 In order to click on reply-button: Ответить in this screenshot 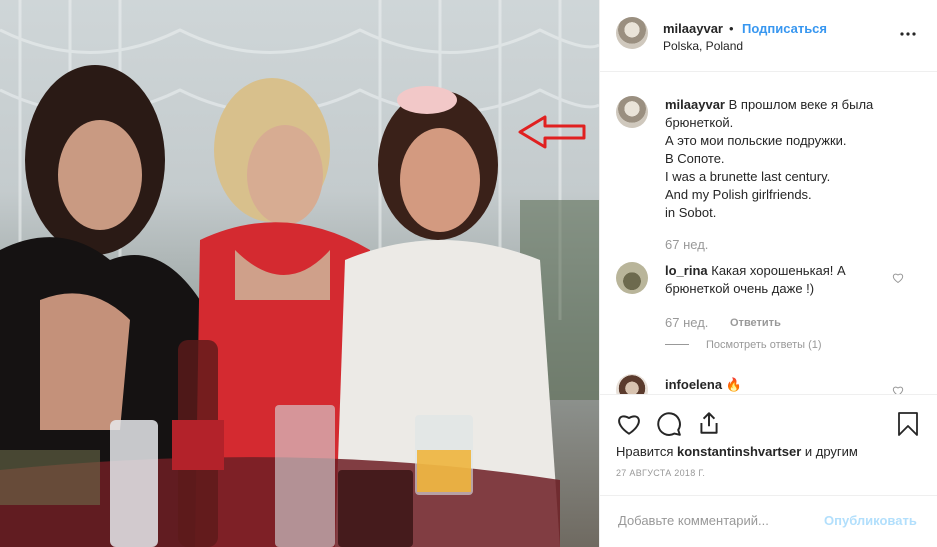, I will do `click(755, 323)`.